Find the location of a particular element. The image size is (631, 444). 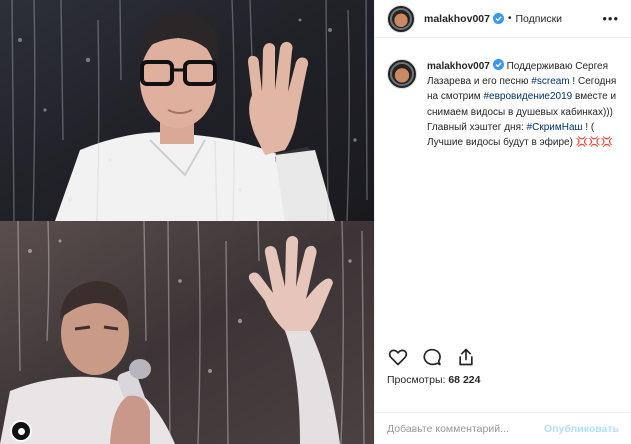

caption-avatar is located at coordinates (402, 74).